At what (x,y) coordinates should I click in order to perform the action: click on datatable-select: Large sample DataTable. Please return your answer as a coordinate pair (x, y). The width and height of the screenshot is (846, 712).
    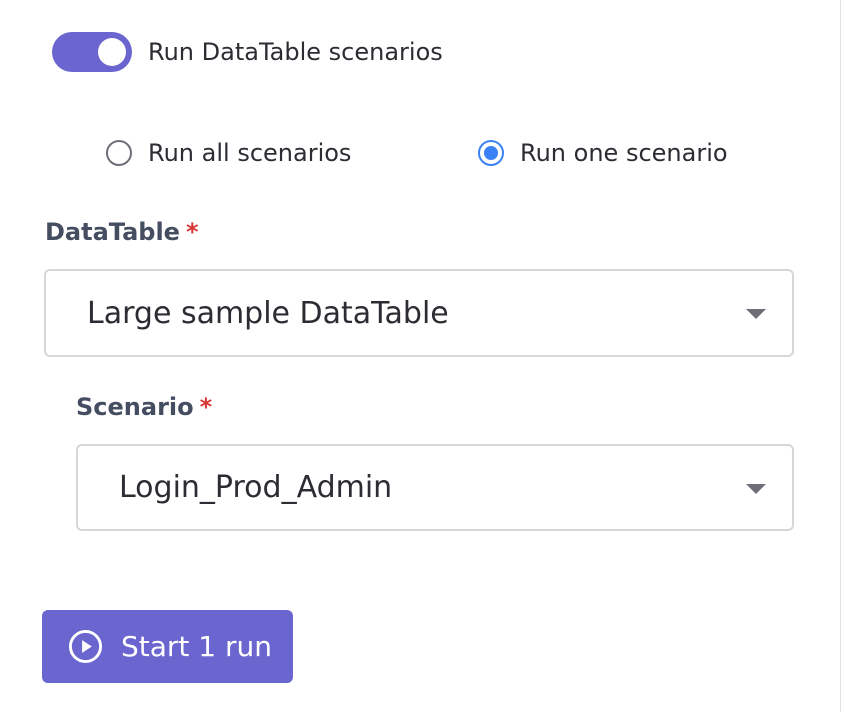
    Looking at the image, I should click on (419, 313).